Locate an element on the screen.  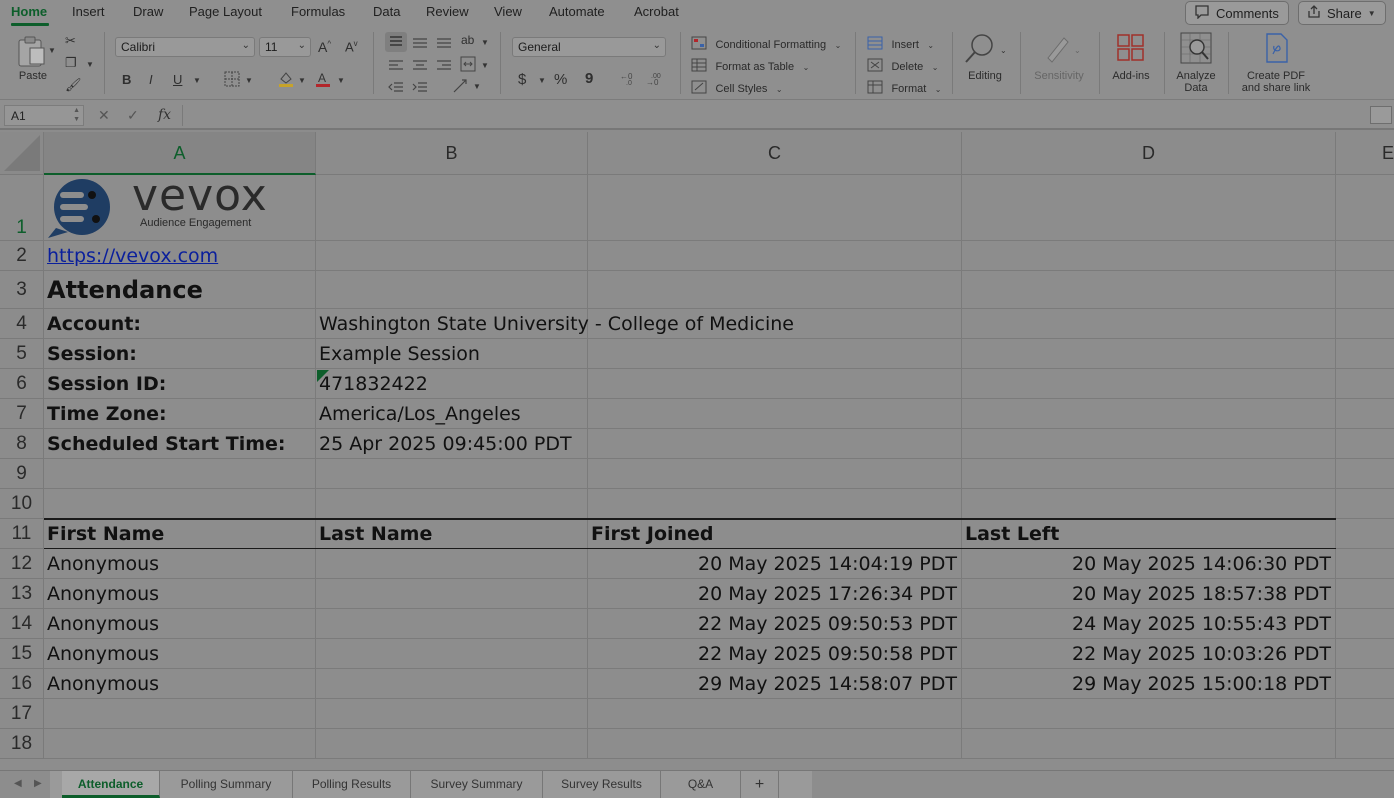
cell-e5 is located at coordinates (1365, 354).